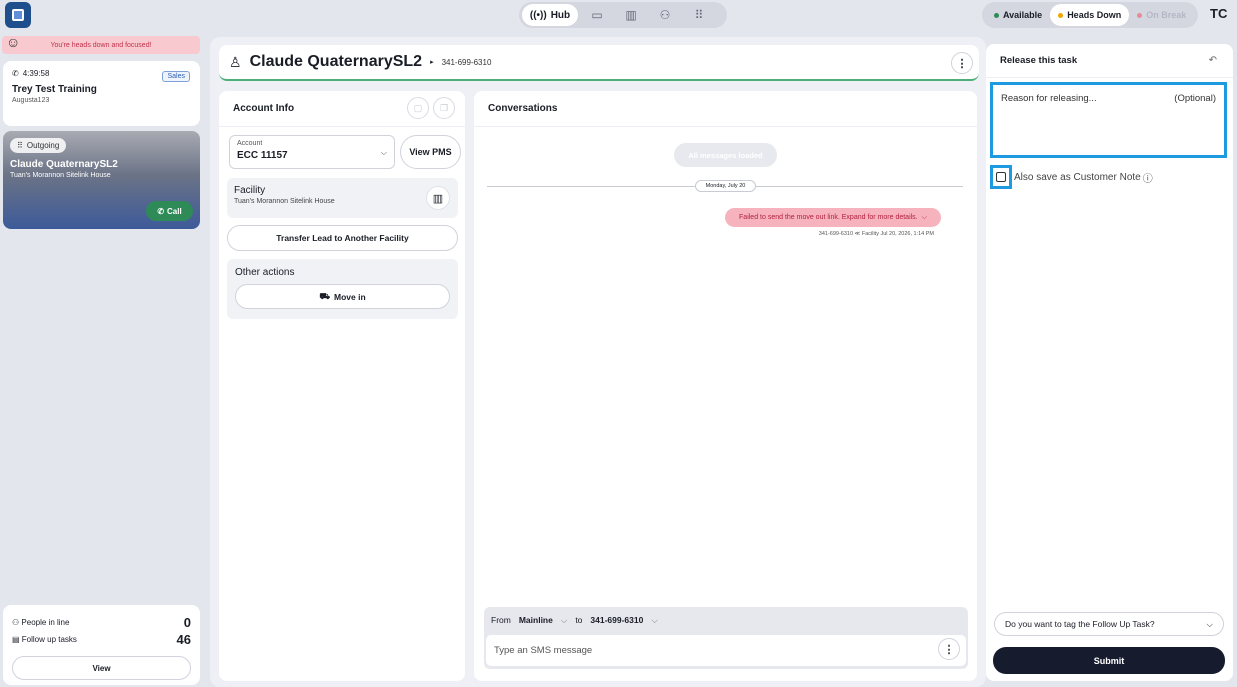  I want to click on task-subtitle: Augusta123, so click(31, 100).